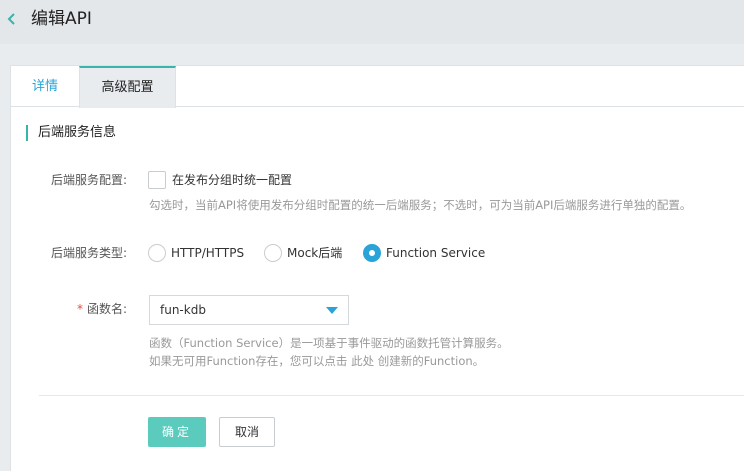 This screenshot has width=744, height=471. What do you see at coordinates (72, 309) in the screenshot?
I see `function-name-label: * 函数名:` at bounding box center [72, 309].